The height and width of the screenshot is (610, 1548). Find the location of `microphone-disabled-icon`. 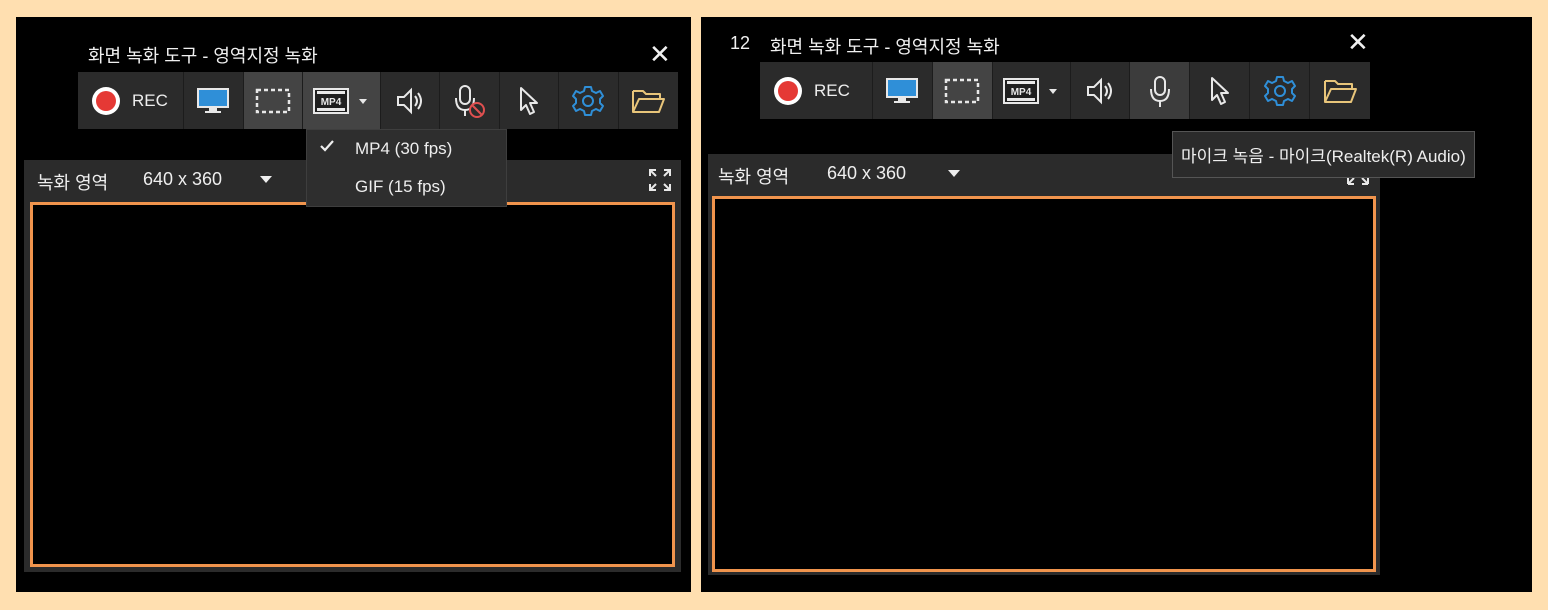

microphone-disabled-icon is located at coordinates (470, 101).